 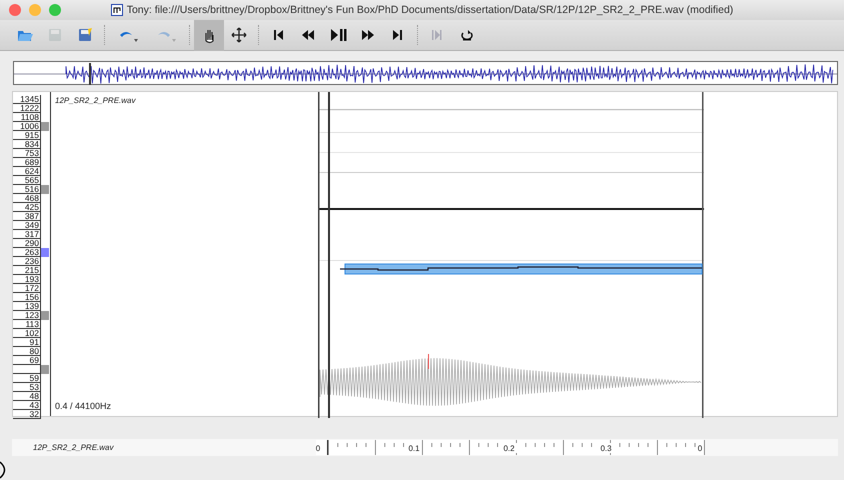 What do you see at coordinates (26, 99) in the screenshot?
I see `frequency-label: 1345` at bounding box center [26, 99].